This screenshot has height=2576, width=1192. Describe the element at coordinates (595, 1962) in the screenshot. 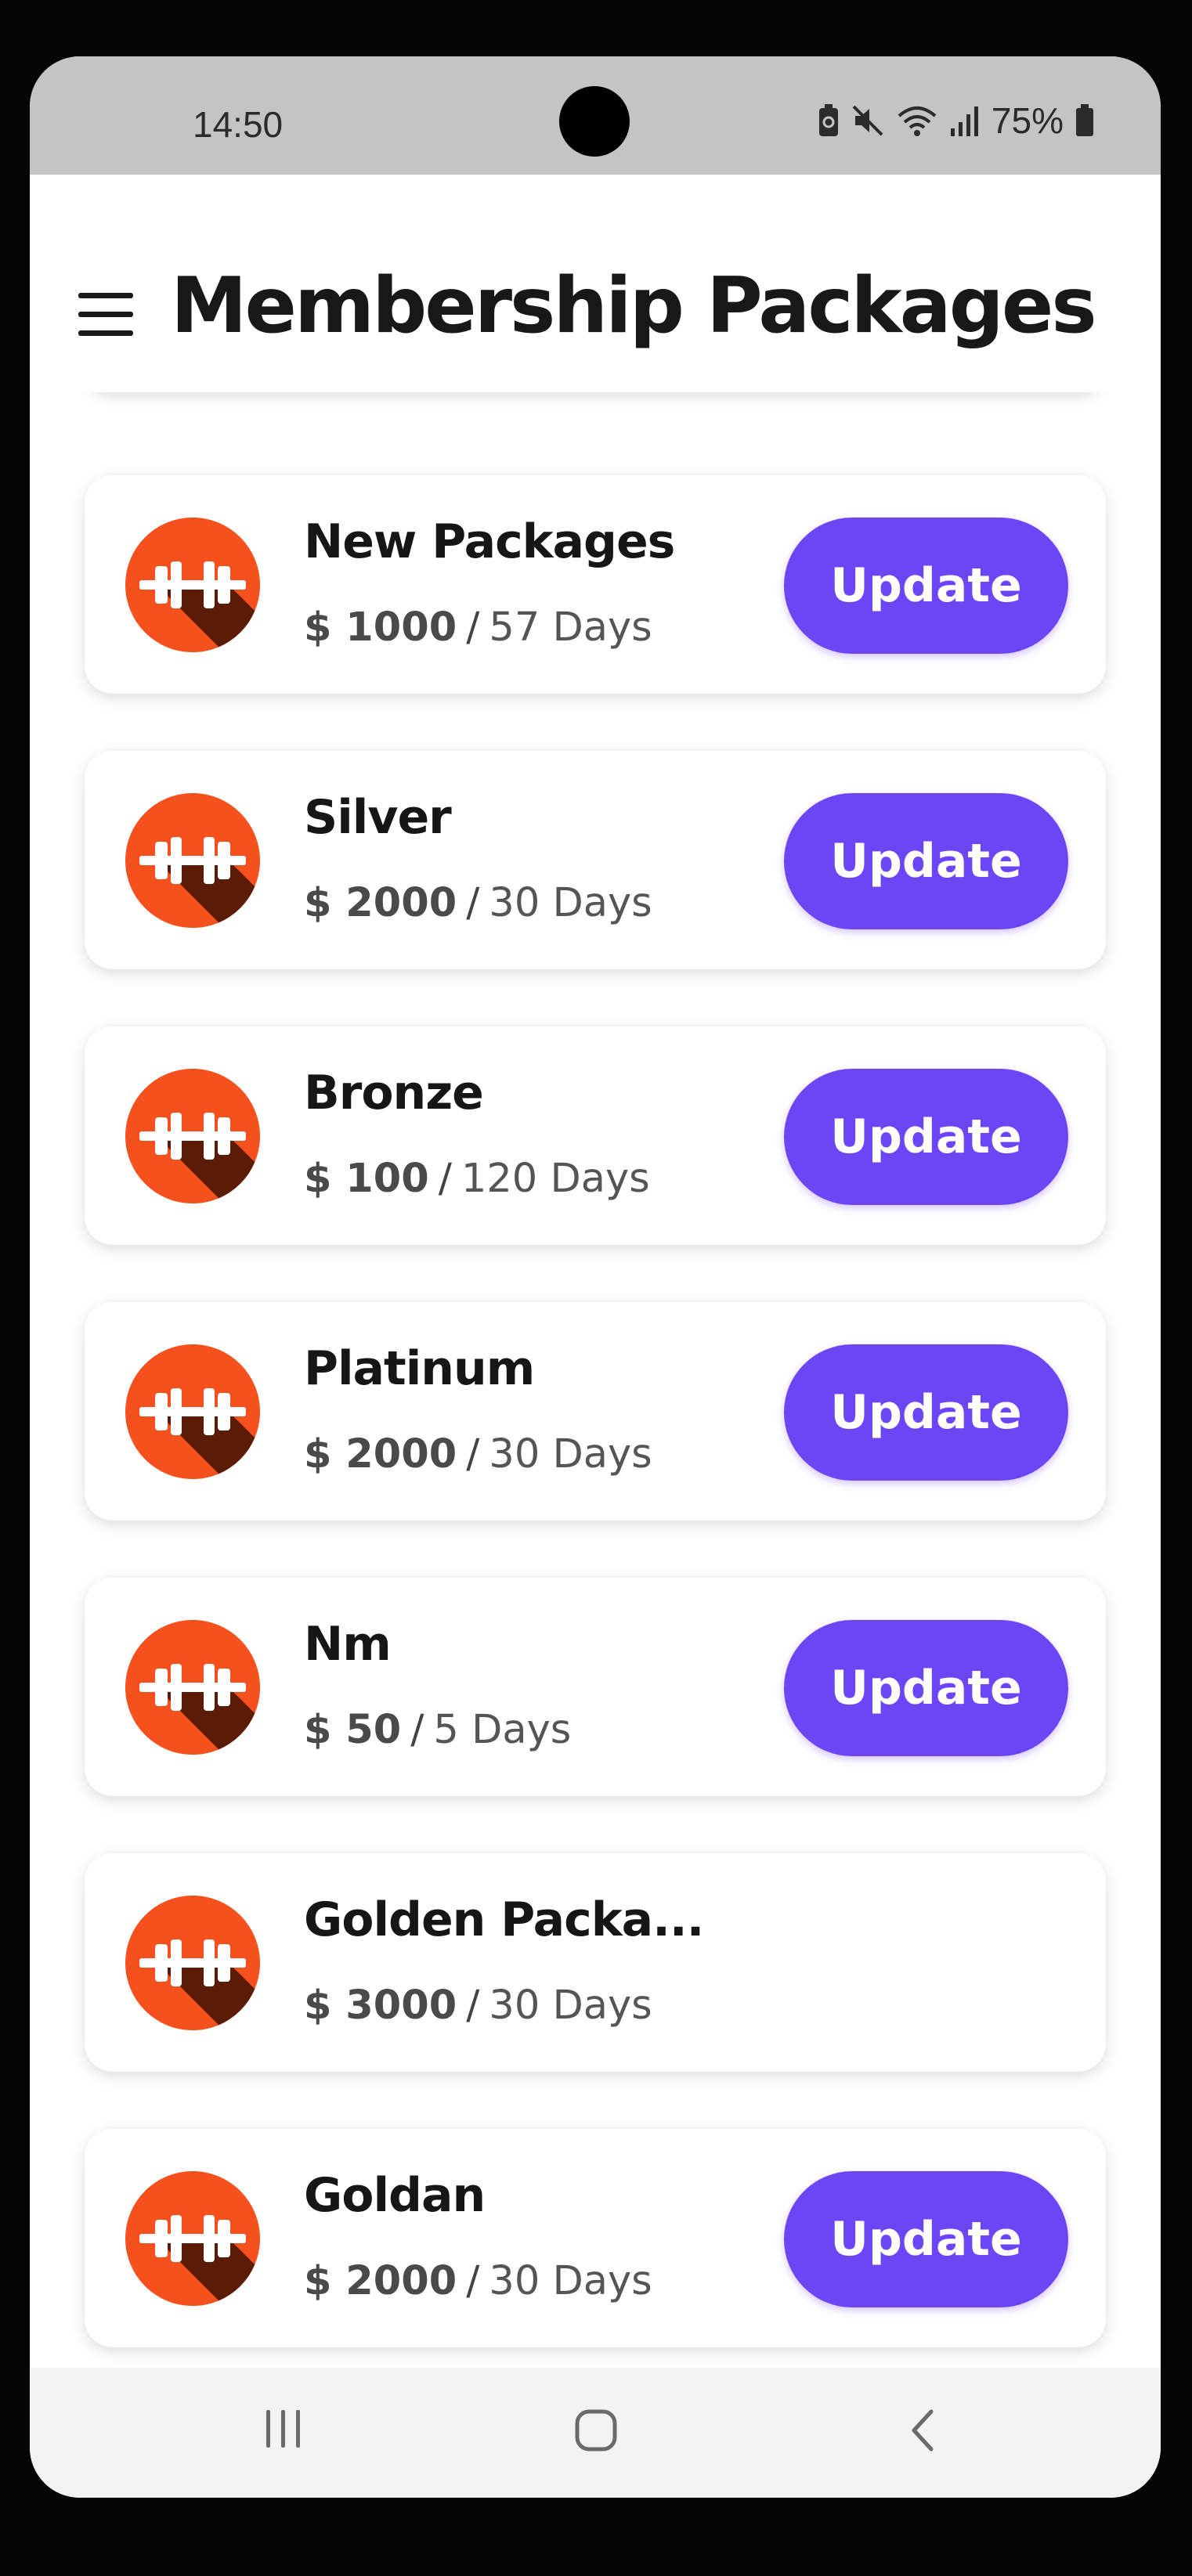

I see `package-card: Golden Packa... $ 3000/30 Days` at that location.